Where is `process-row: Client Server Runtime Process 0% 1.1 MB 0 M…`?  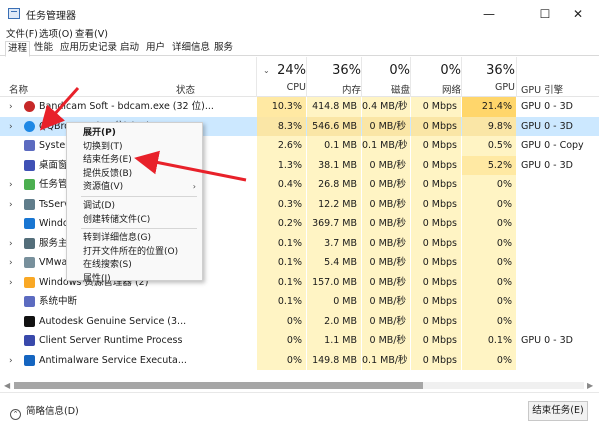
process-row: Client Server Runtime Process 0% 1.1 MB 0 M… is located at coordinates (299, 341).